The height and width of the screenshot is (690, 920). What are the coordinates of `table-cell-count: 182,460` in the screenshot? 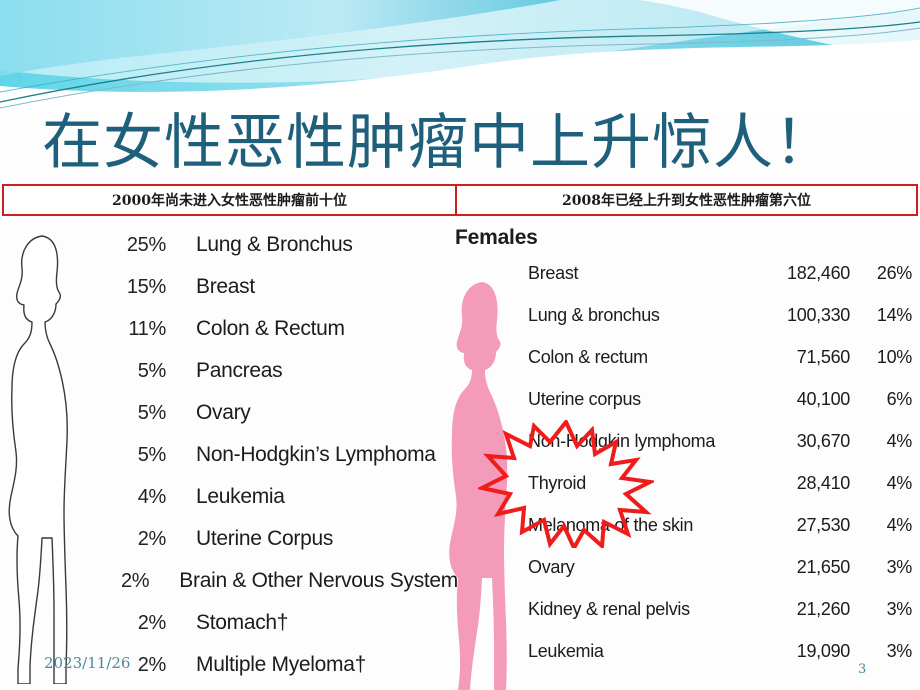 It's located at (818, 272).